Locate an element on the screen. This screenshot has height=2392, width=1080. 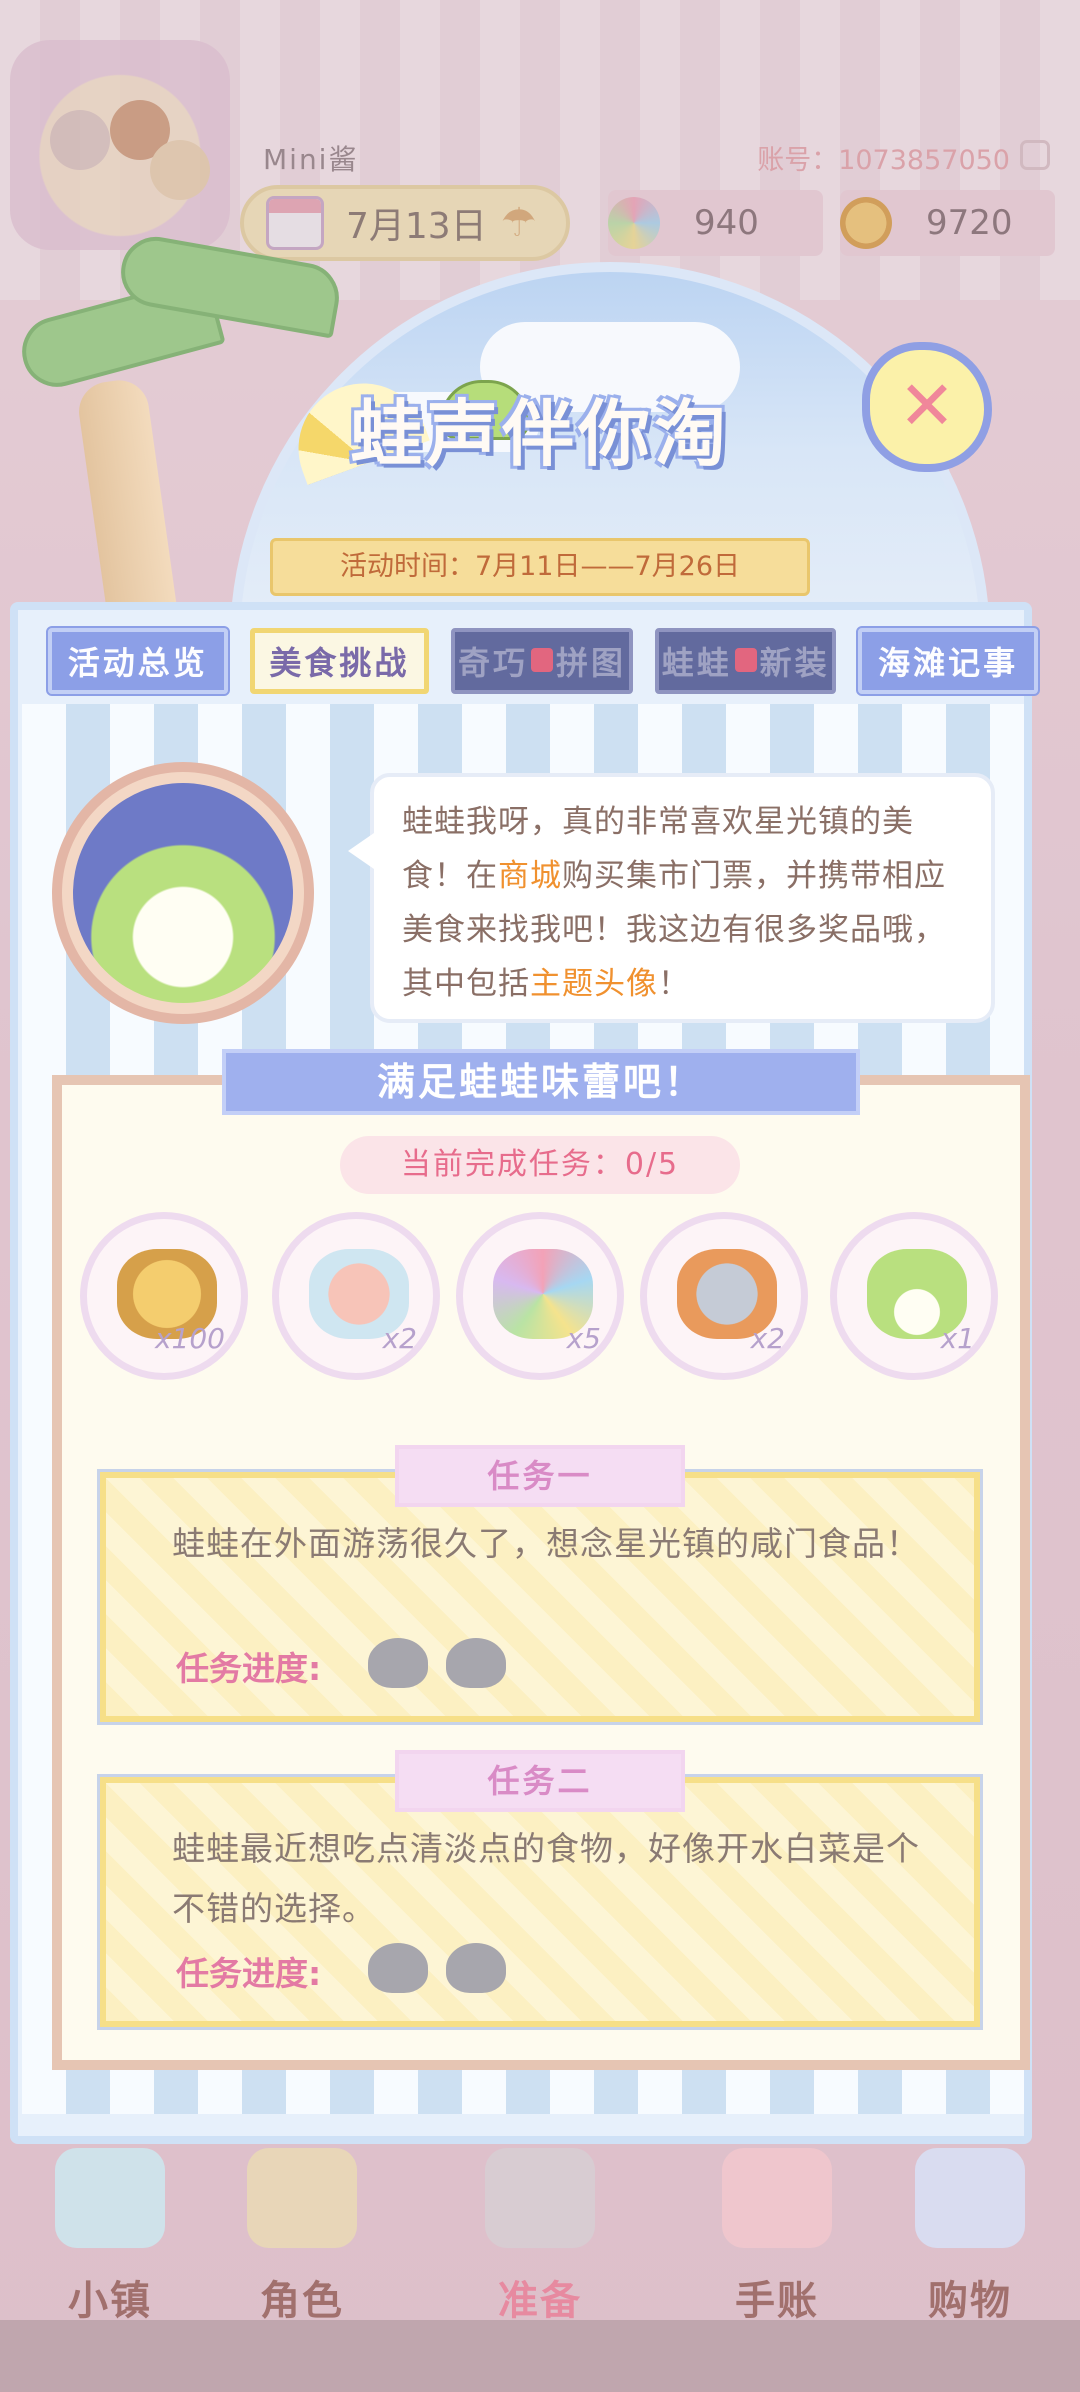
nav-shopping: 购物 is located at coordinates (970, 2236).